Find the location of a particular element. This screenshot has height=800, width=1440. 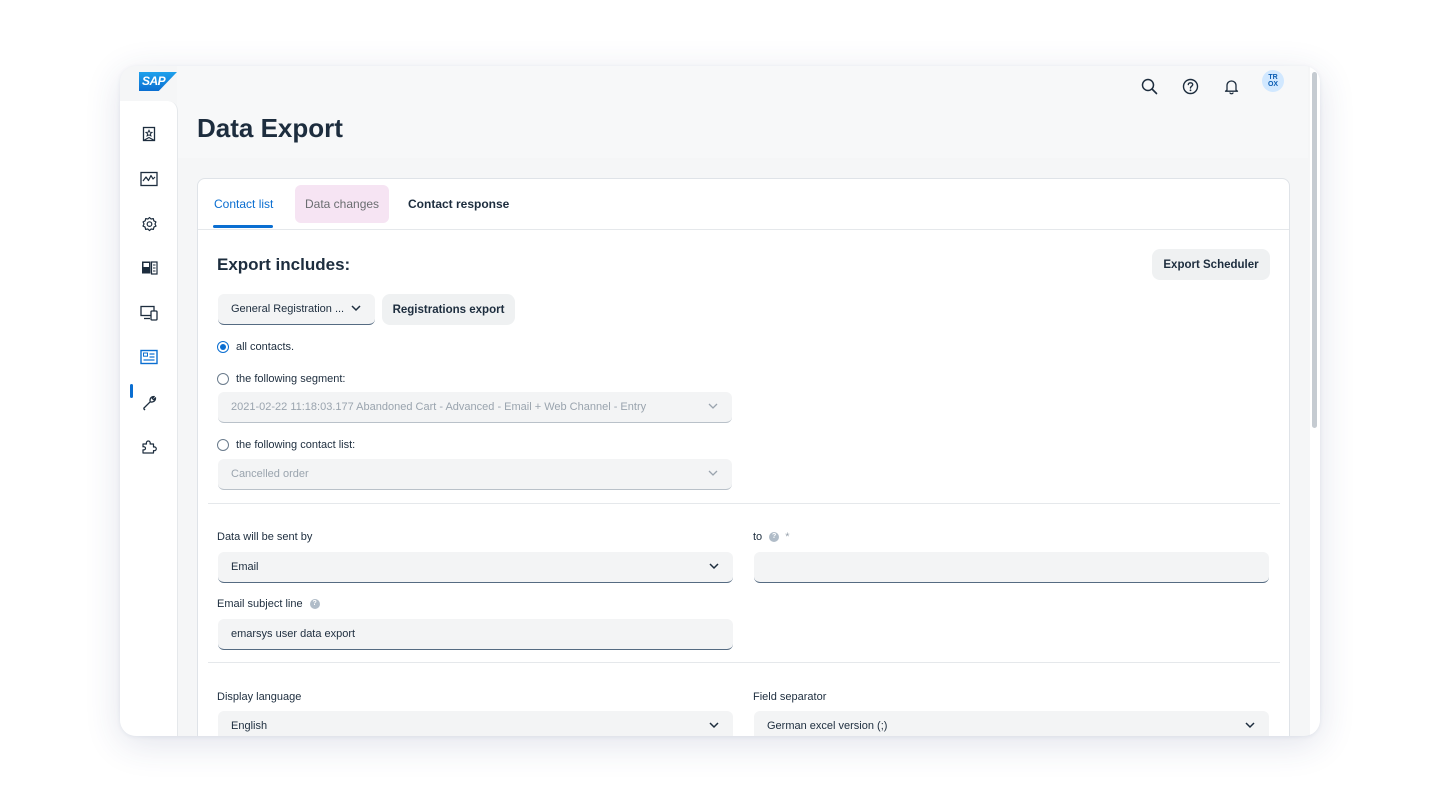

display-language-value: English is located at coordinates (249, 726).